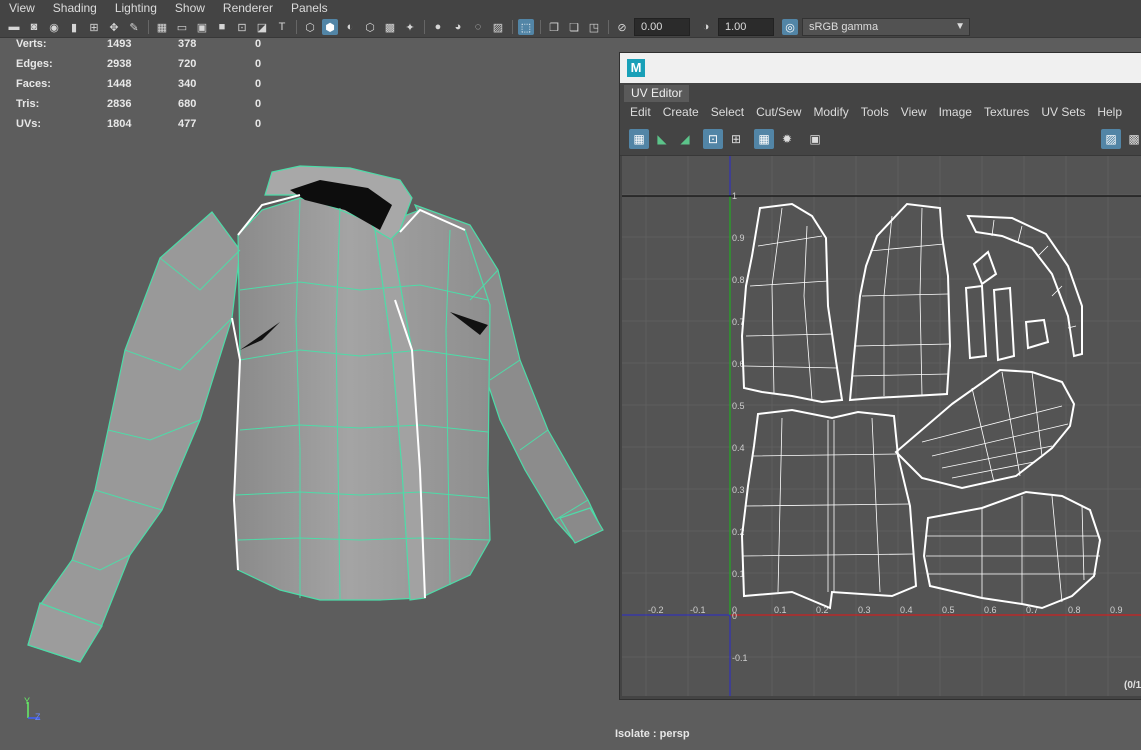 Image resolution: width=1141 pixels, height=750 pixels. What do you see at coordinates (880, 68) in the screenshot?
I see `uv-editor-titlebar: M` at bounding box center [880, 68].